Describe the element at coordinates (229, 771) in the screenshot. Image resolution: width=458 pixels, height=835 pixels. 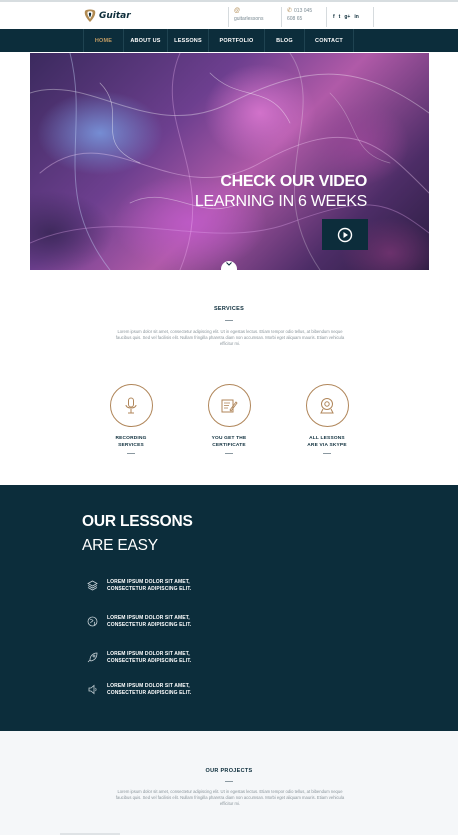
I see `projects-title: OUR PROJECTS` at that location.